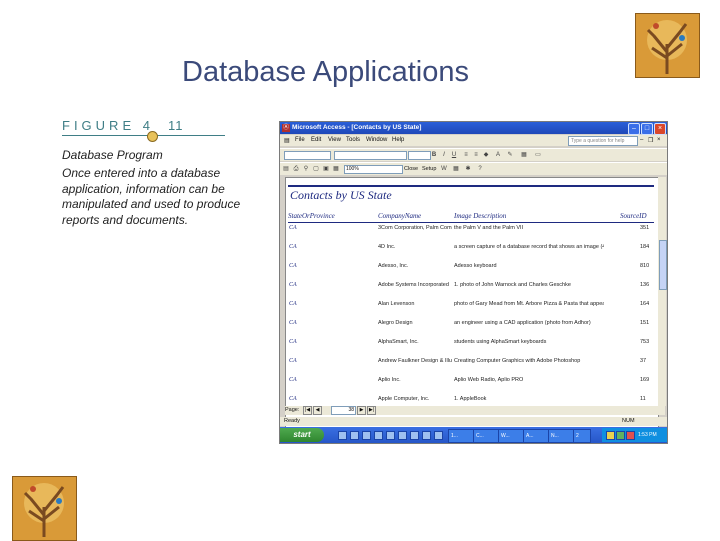 This screenshot has width=720, height=541. I want to click on setup-button: Setup, so click(429, 169).